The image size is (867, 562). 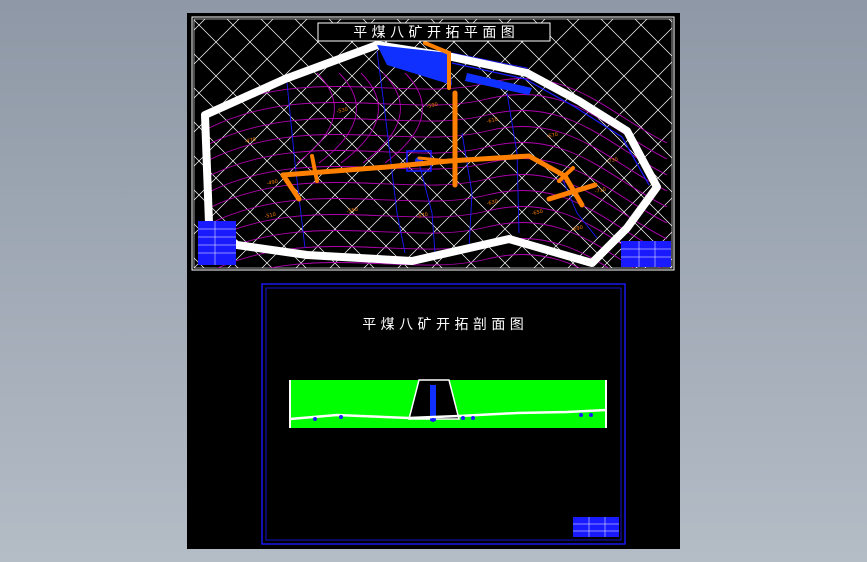 I want to click on plan-legend-table-left, so click(x=217, y=243).